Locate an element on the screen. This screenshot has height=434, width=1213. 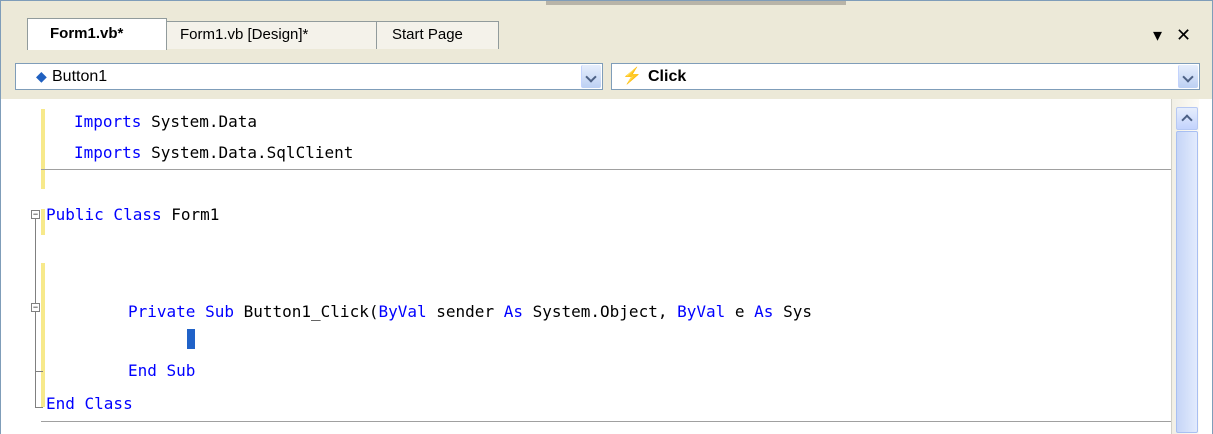
vertical-scrollbar is located at coordinates (1185, 266).